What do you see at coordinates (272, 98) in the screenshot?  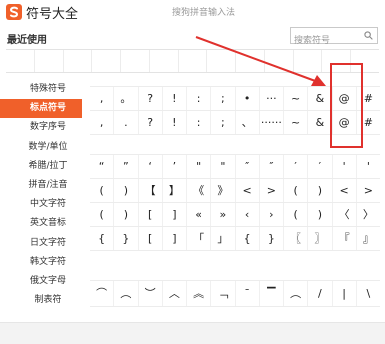 I see `symbol-cell: ···` at bounding box center [272, 98].